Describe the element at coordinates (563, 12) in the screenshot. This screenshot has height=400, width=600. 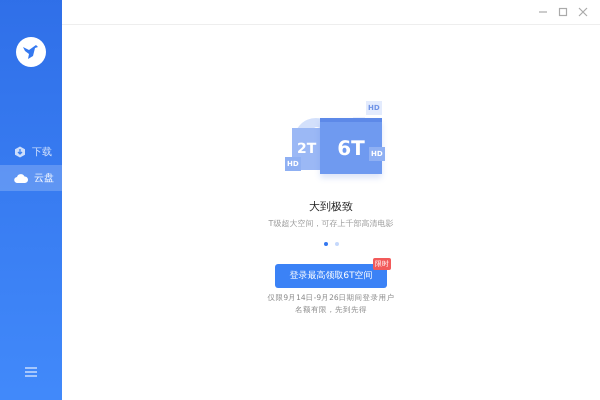
I see `maximize-icon` at that location.